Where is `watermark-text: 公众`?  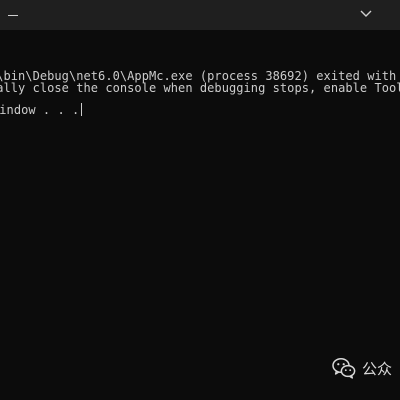
watermark-text: 公众 is located at coordinates (377, 368).